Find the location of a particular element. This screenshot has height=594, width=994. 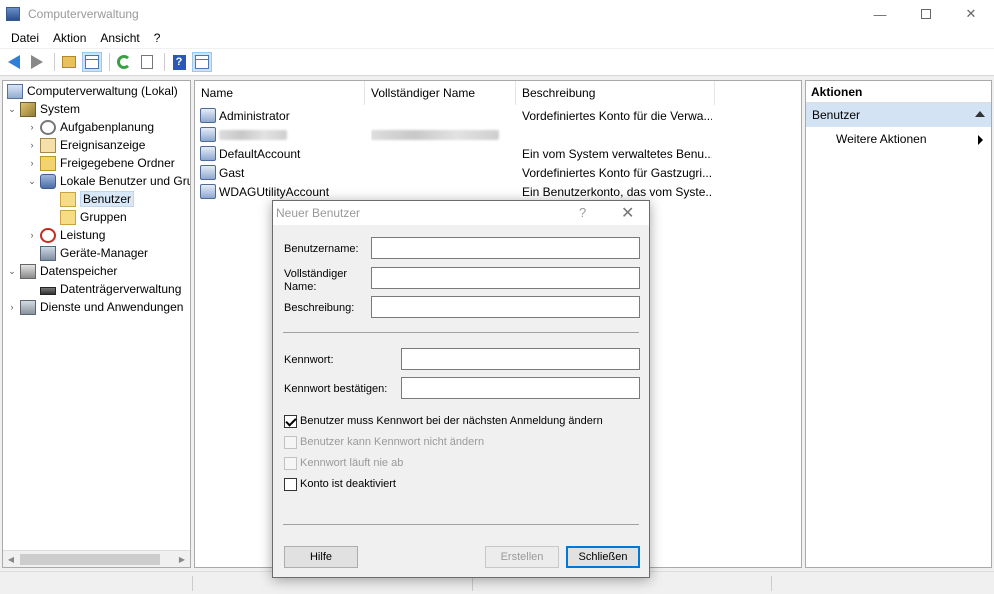

folder-up-icon is located at coordinates (69, 62).